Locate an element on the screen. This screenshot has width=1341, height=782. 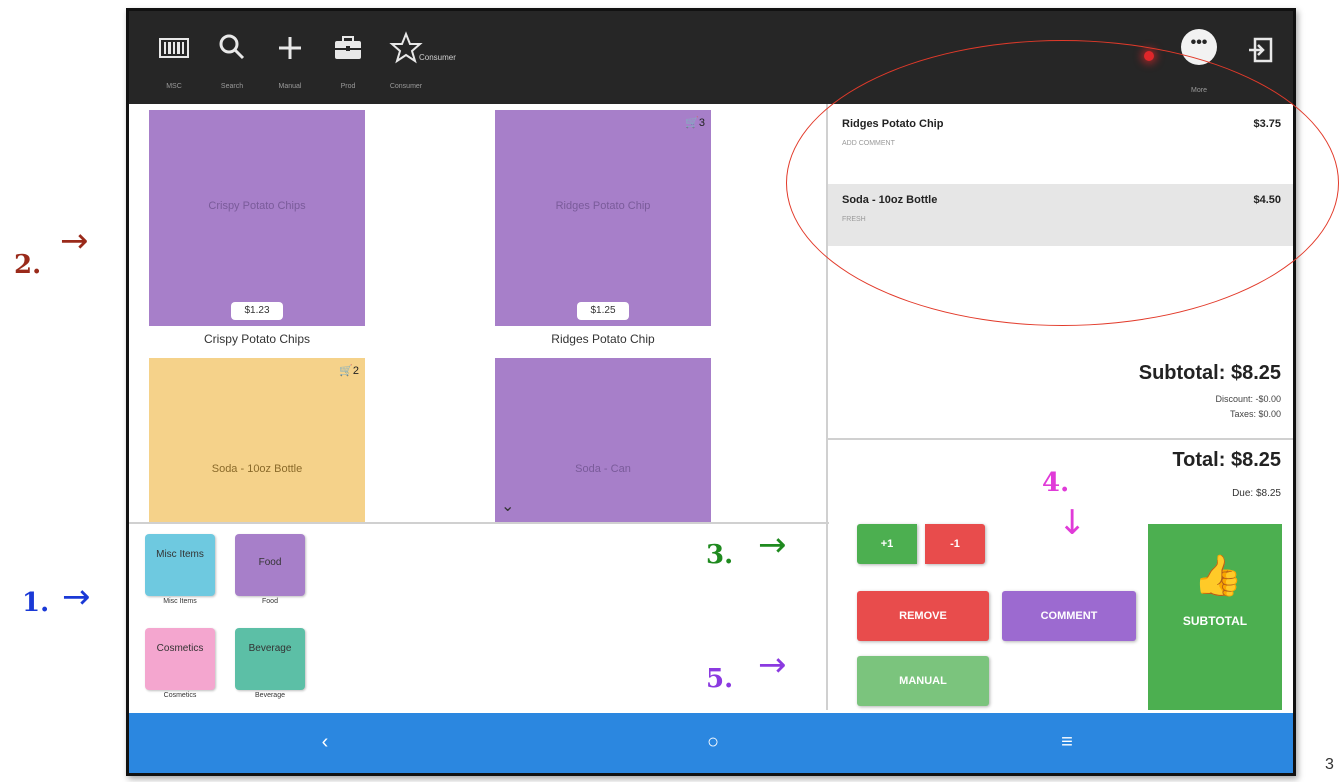
system-nav-bar: ‹ ○ ≡ is located at coordinates (711, 743).